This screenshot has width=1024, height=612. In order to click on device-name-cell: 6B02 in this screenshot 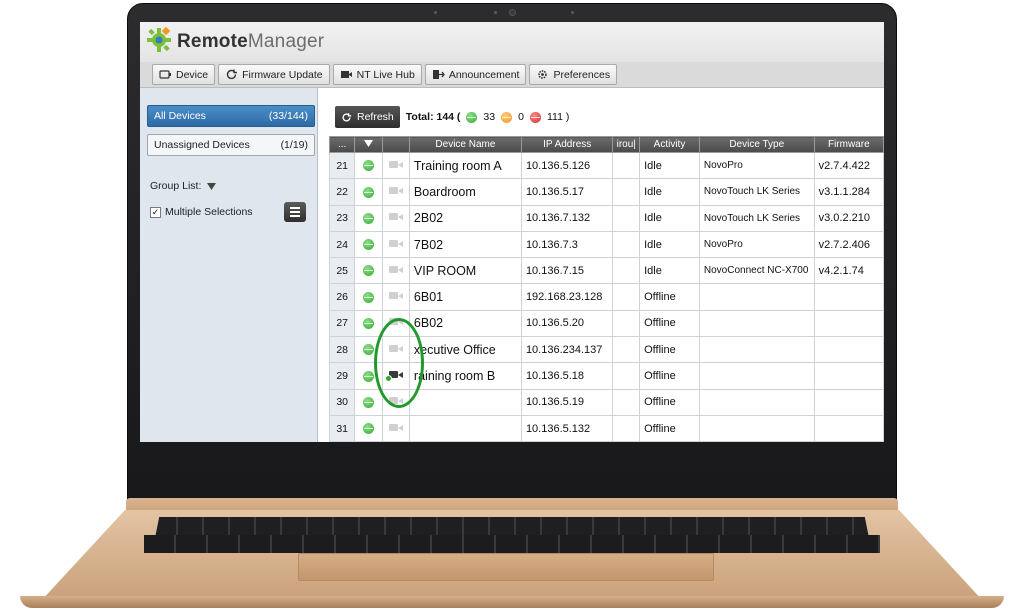, I will do `click(465, 323)`.